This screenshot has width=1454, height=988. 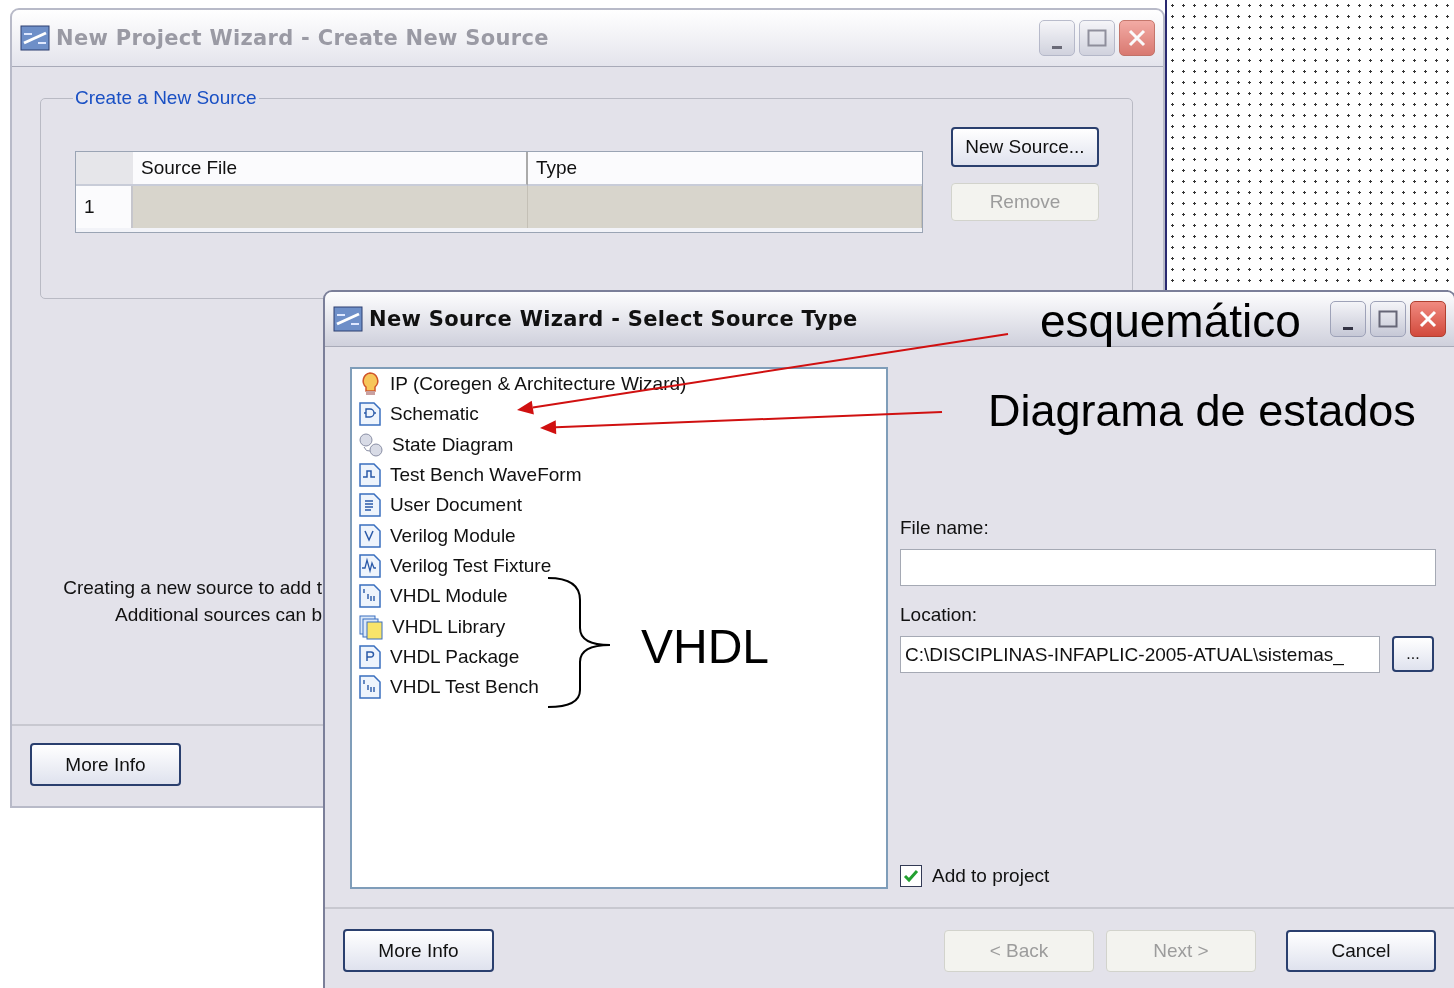 I want to click on list-item: VHDL Package, so click(x=439, y=656).